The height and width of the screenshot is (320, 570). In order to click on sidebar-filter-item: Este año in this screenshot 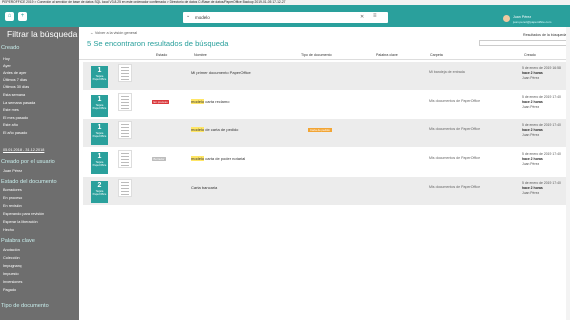, I will do `click(10, 125)`.